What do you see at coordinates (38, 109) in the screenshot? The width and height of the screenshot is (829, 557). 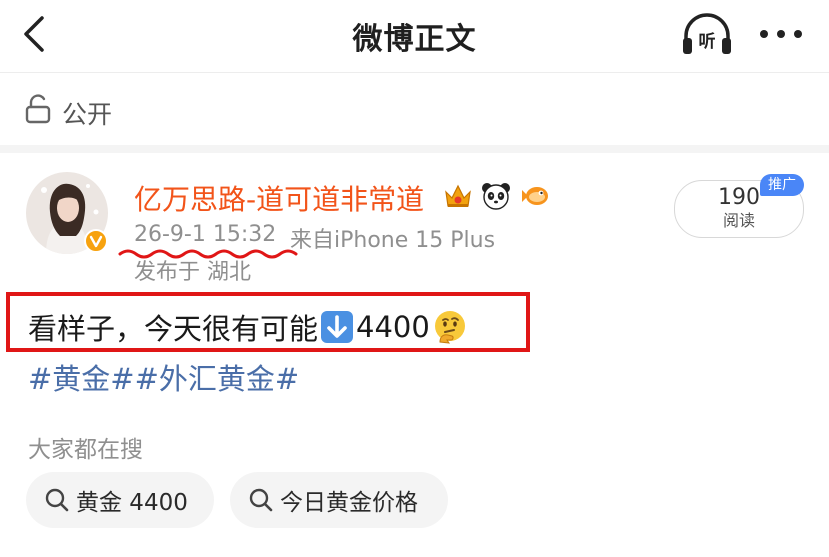 I see `unlock-icon` at bounding box center [38, 109].